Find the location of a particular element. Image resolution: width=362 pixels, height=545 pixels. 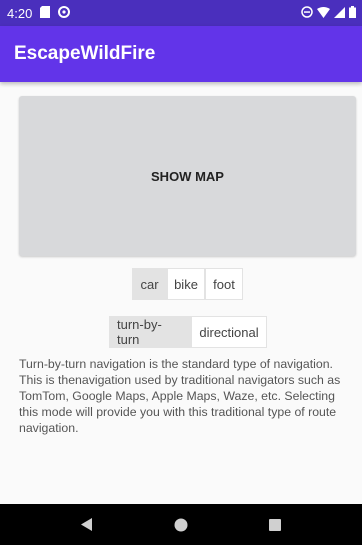

recents-button is located at coordinates (275, 525).